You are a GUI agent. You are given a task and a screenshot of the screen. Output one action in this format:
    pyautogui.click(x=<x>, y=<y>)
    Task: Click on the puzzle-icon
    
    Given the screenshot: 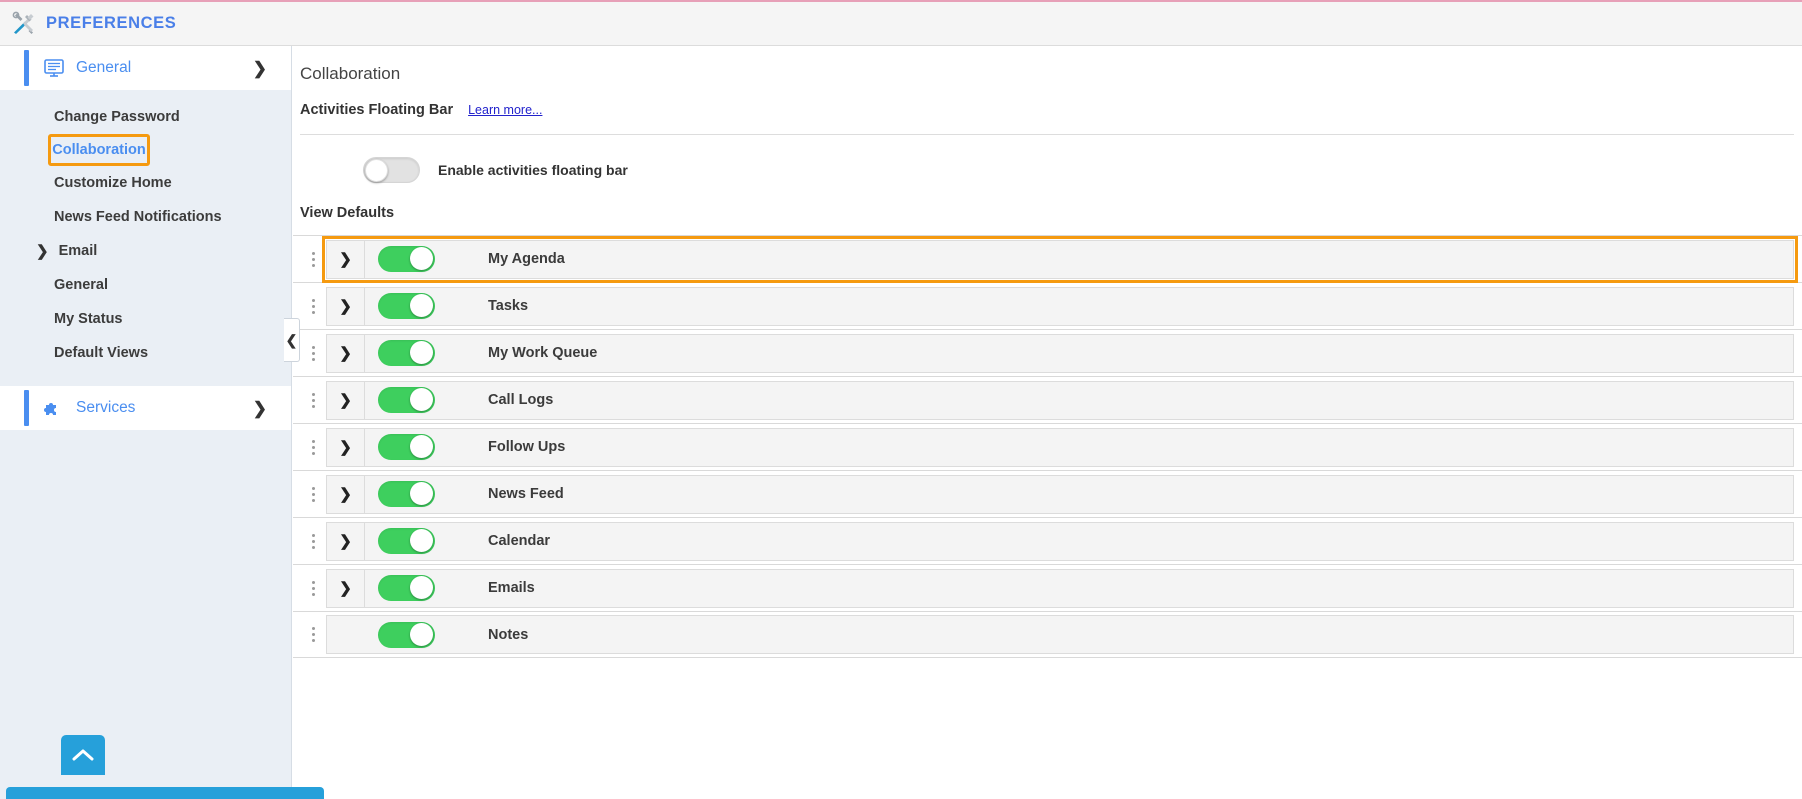 What is the action you would take?
    pyautogui.click(x=54, y=408)
    